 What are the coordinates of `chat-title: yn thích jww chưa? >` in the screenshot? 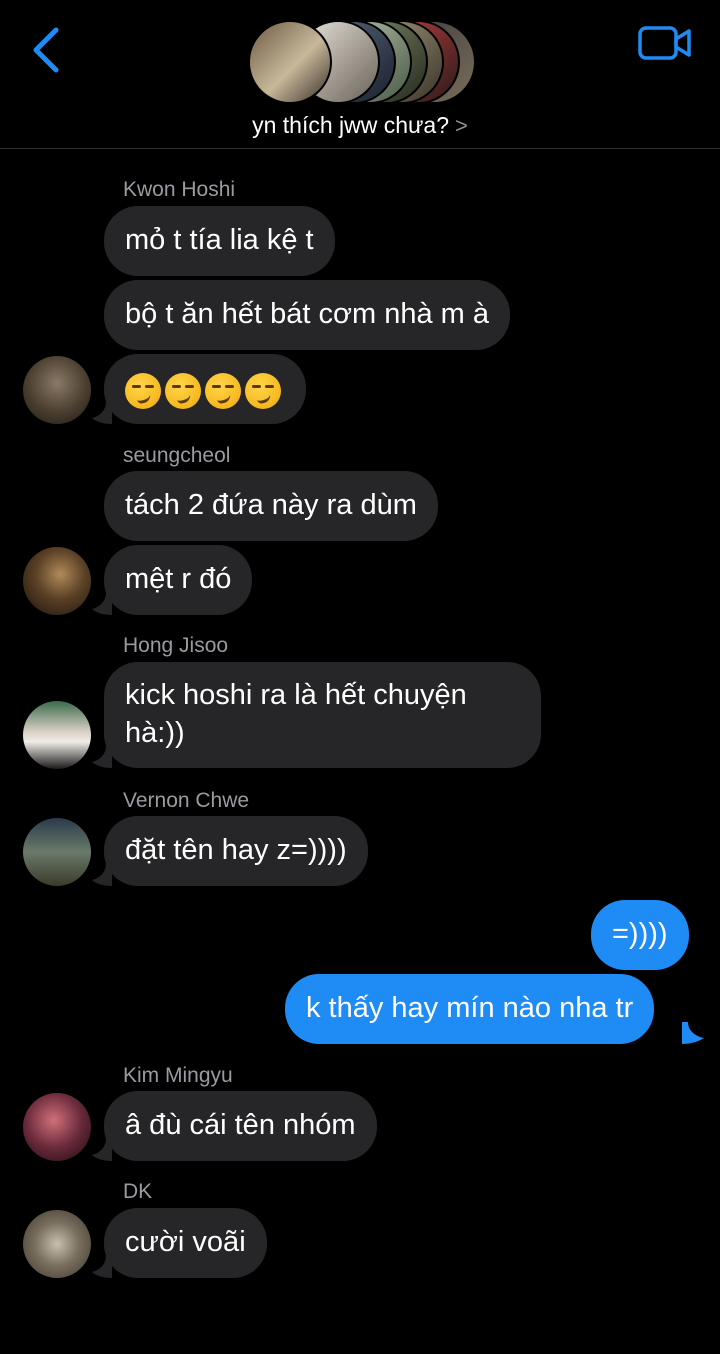 It's located at (360, 125).